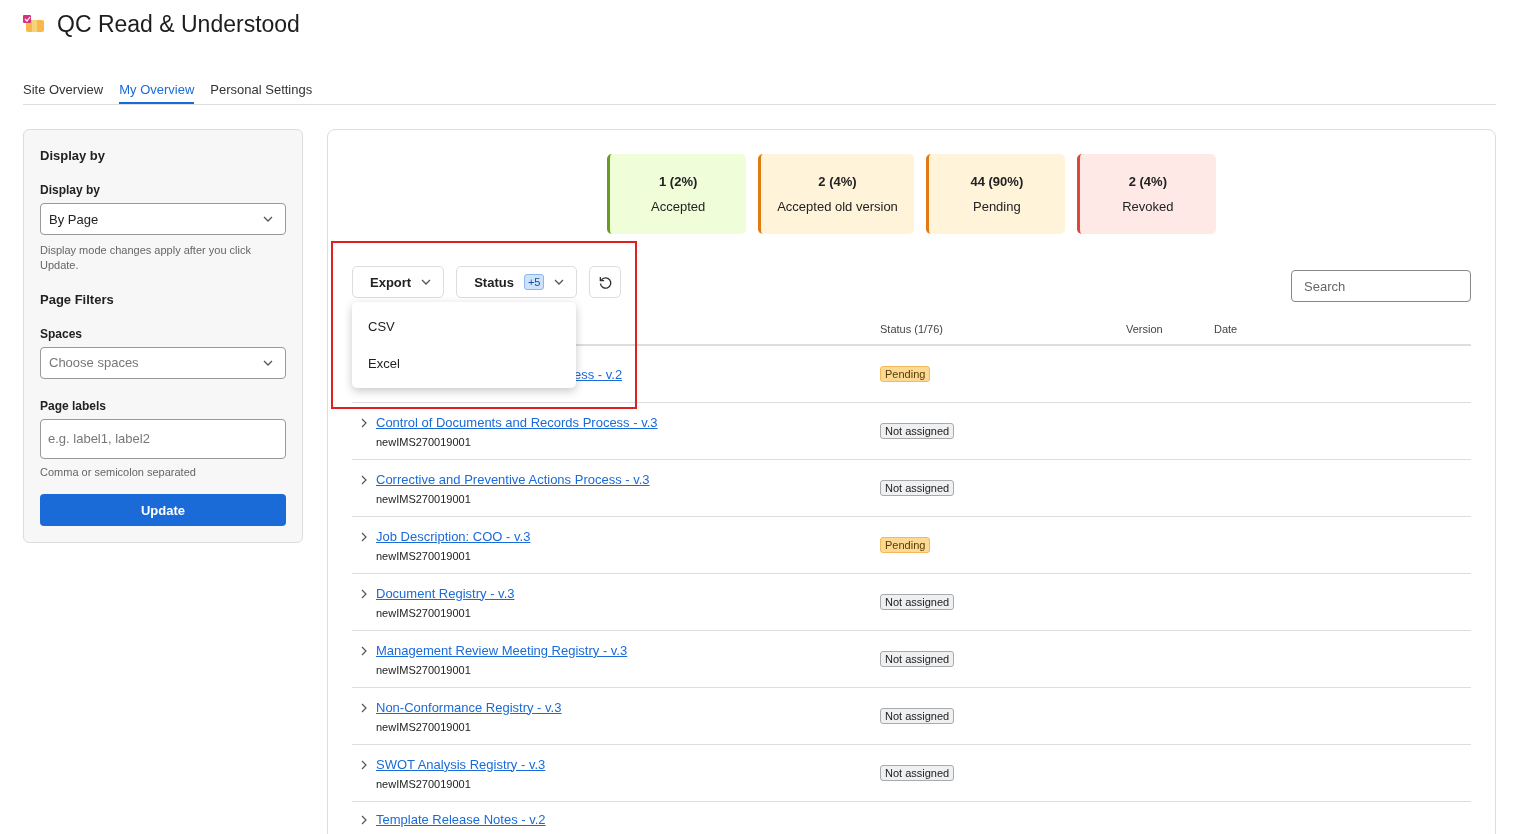 The width and height of the screenshot is (1536, 834). Describe the element at coordinates (912, 329) in the screenshot. I see `column-header: Status (1/76)` at that location.